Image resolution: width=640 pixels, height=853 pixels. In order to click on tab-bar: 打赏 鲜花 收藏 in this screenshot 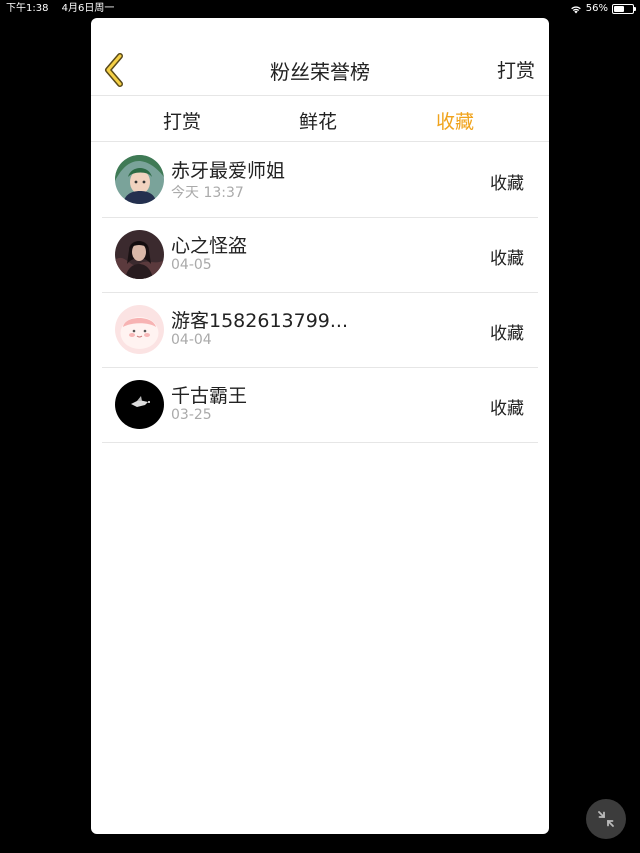, I will do `click(320, 119)`.